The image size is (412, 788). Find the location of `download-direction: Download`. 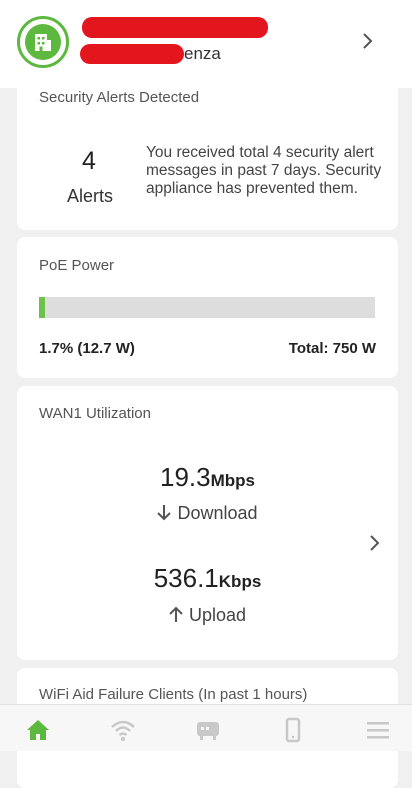

download-direction: Download is located at coordinates (207, 513).